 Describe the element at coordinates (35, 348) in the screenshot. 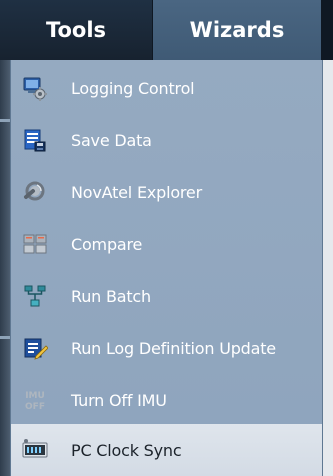

I see `run-log-definition-update-icon` at that location.